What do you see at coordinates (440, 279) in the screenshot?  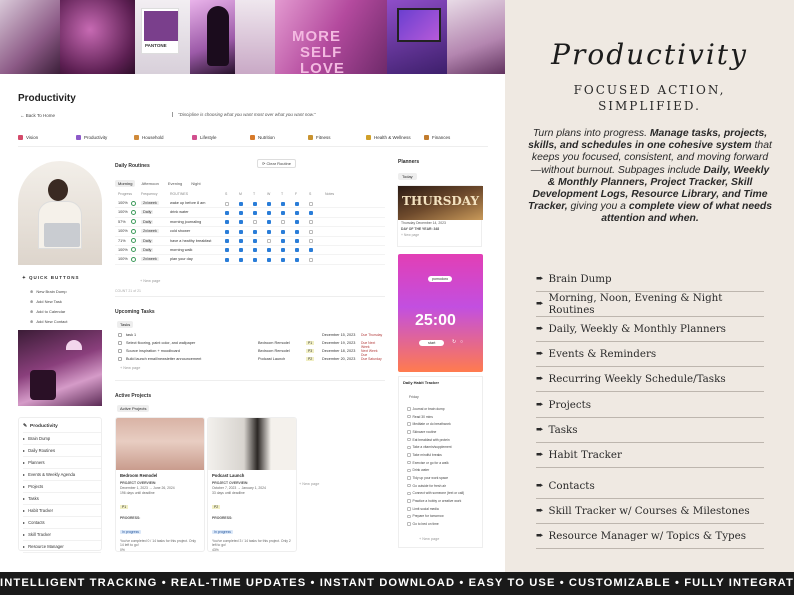 I see `timer-mode-pill: pomodoro` at bounding box center [440, 279].